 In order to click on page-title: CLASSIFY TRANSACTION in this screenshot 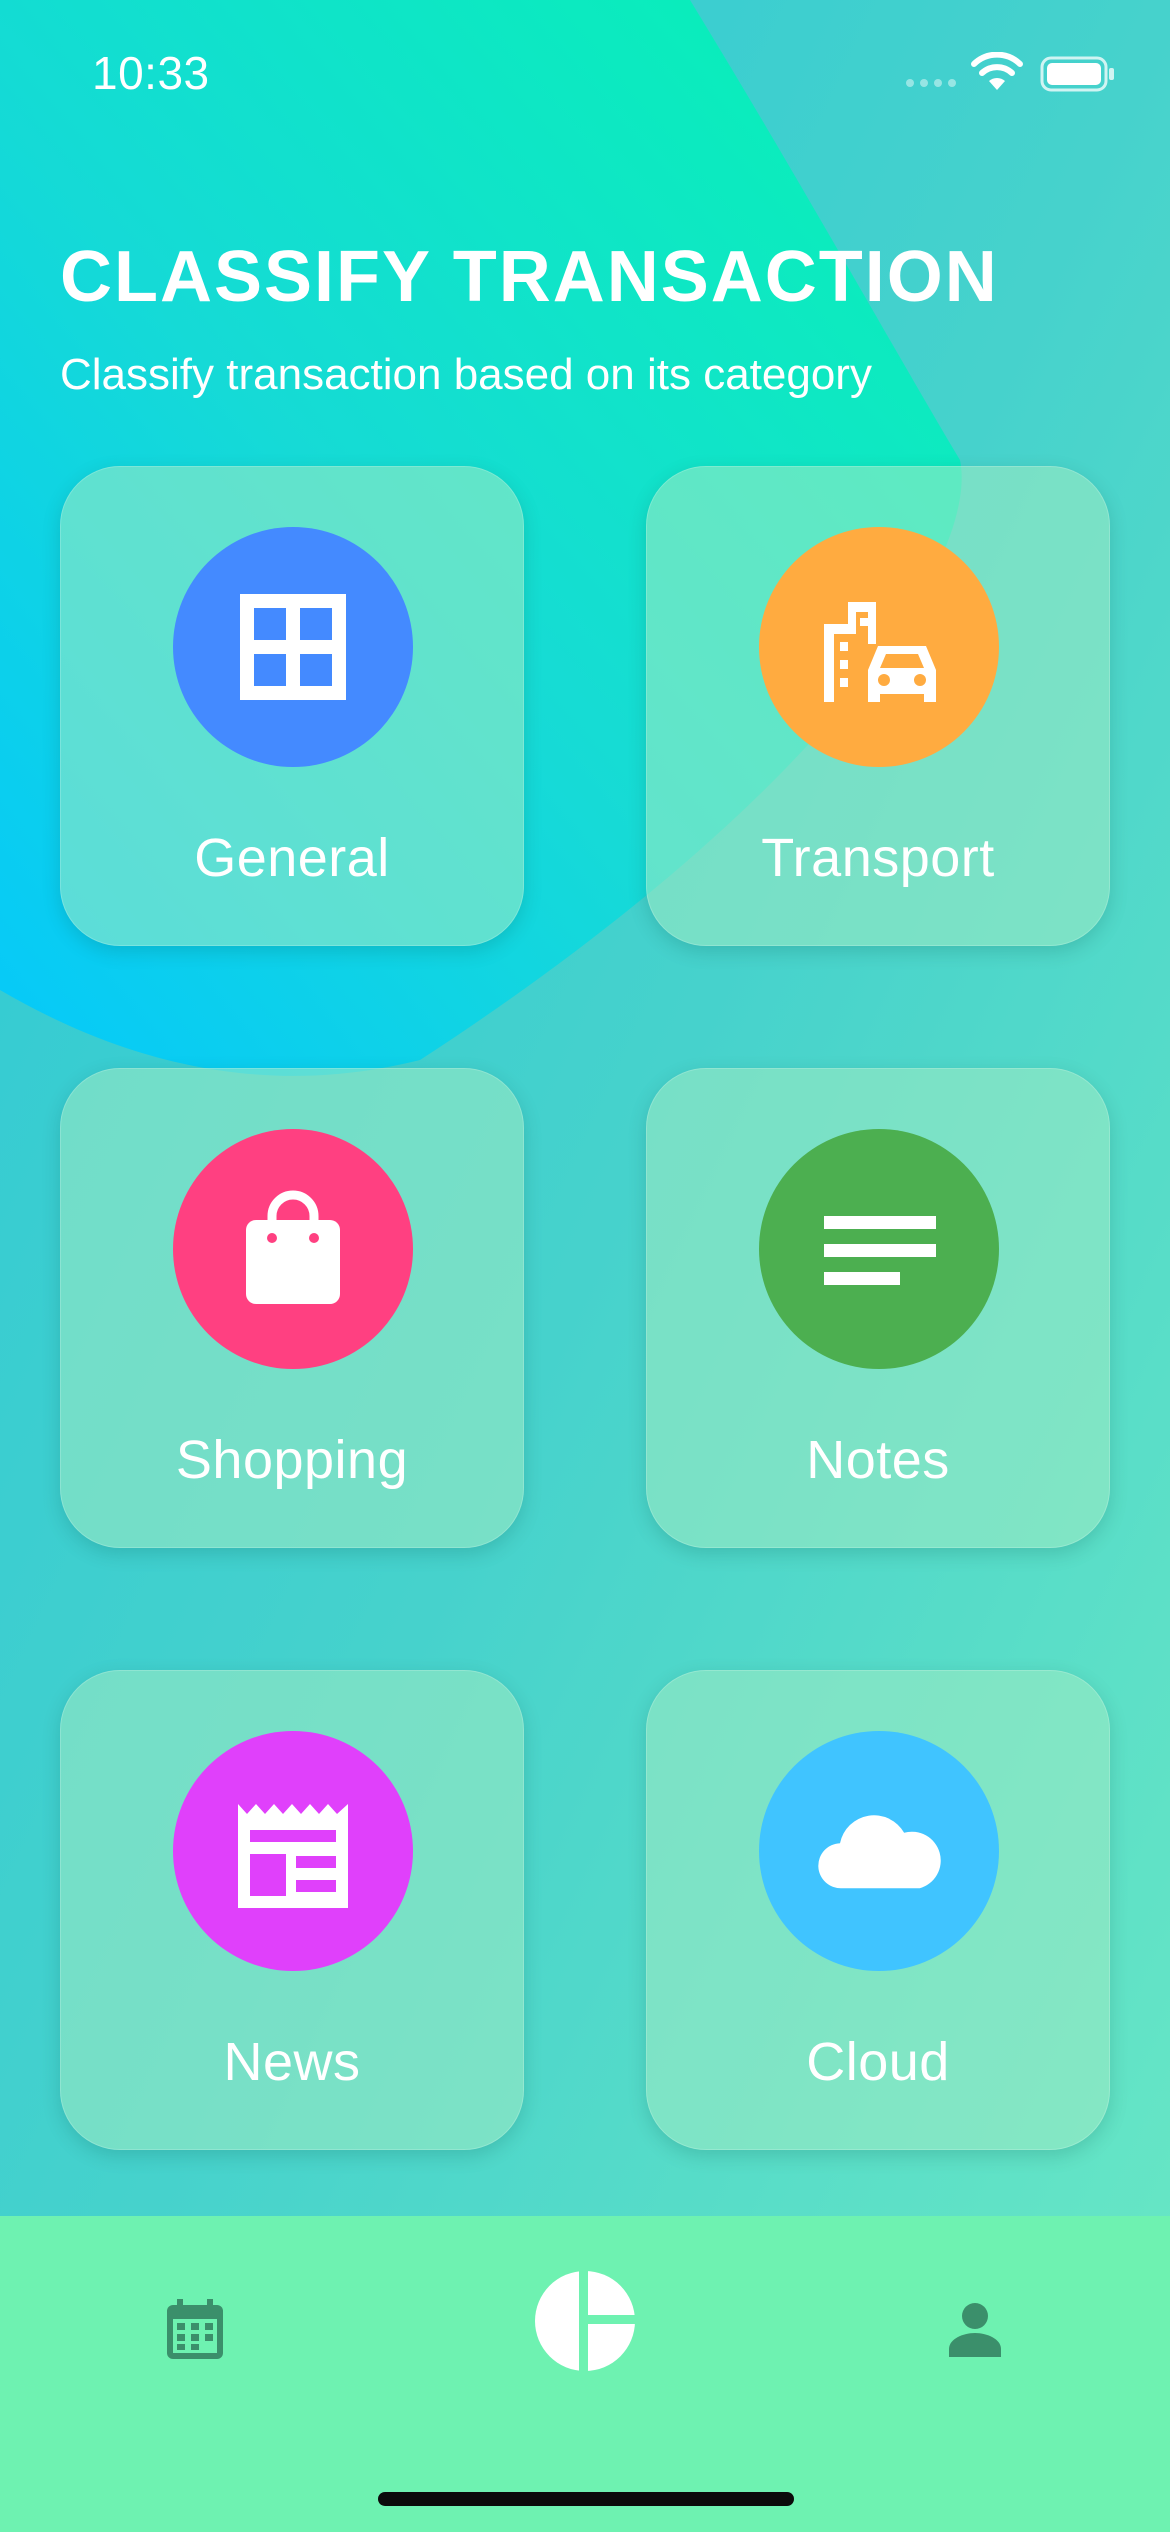, I will do `click(529, 277)`.